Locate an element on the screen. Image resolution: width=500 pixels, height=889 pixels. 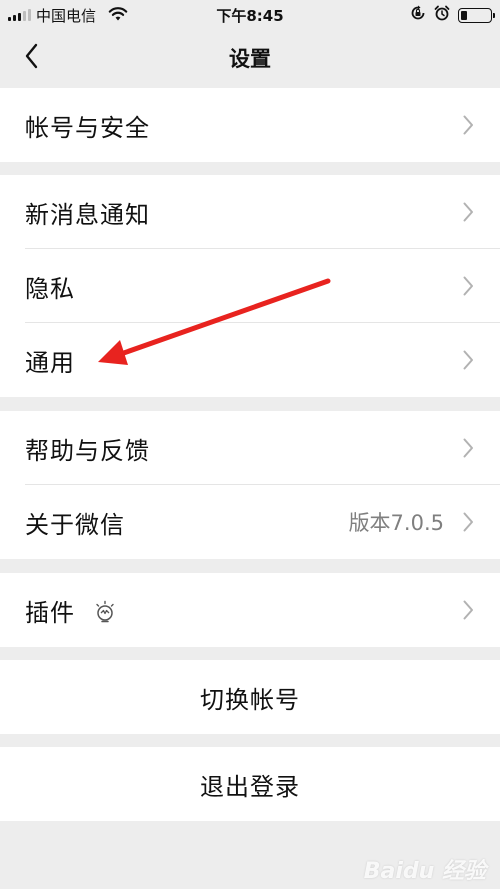
logout-label: 退出登录 is located at coordinates (250, 786).